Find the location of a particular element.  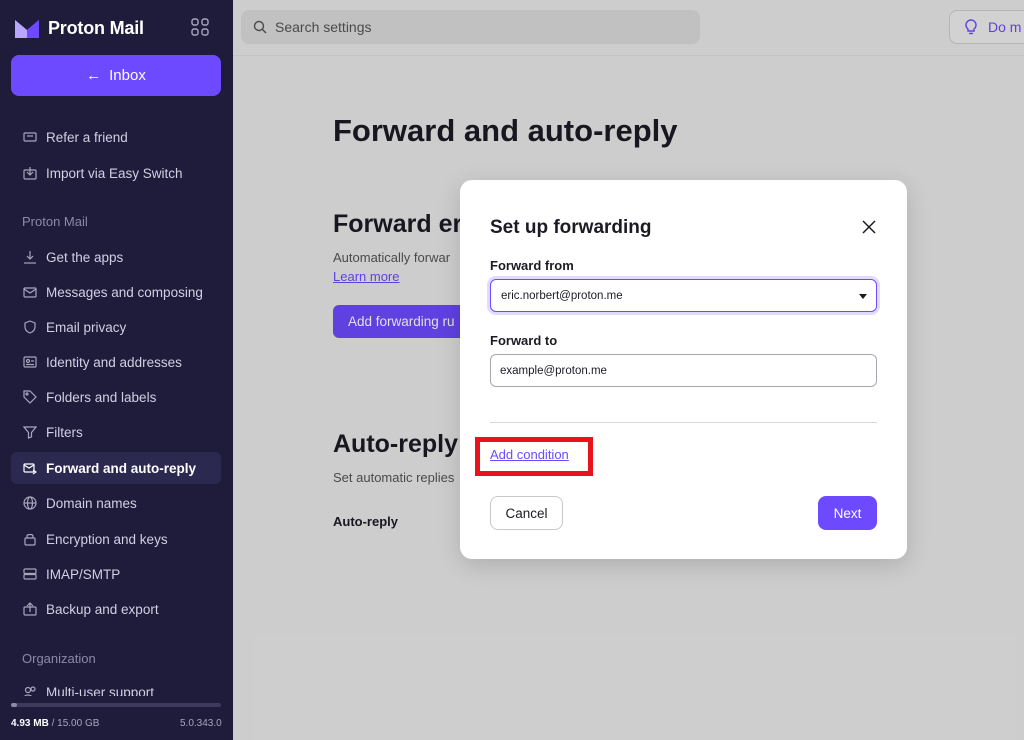

import-icon is located at coordinates (30, 173).